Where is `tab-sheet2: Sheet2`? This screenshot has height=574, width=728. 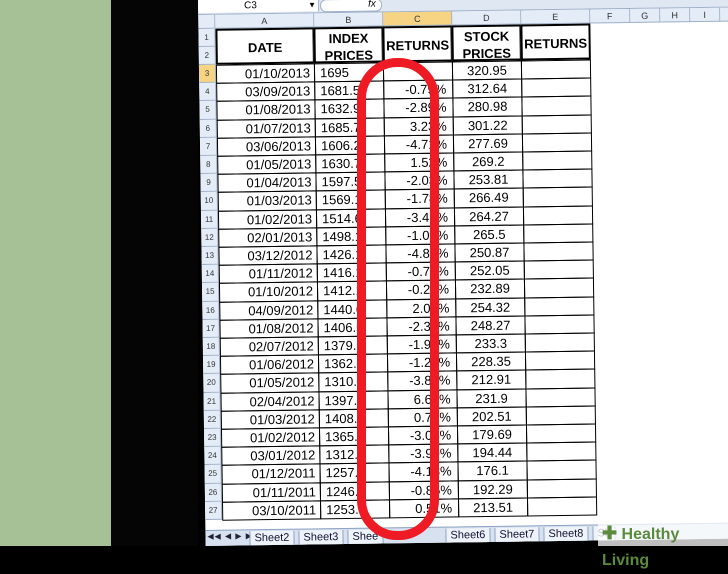 tab-sheet2: Sheet2 is located at coordinates (272, 538).